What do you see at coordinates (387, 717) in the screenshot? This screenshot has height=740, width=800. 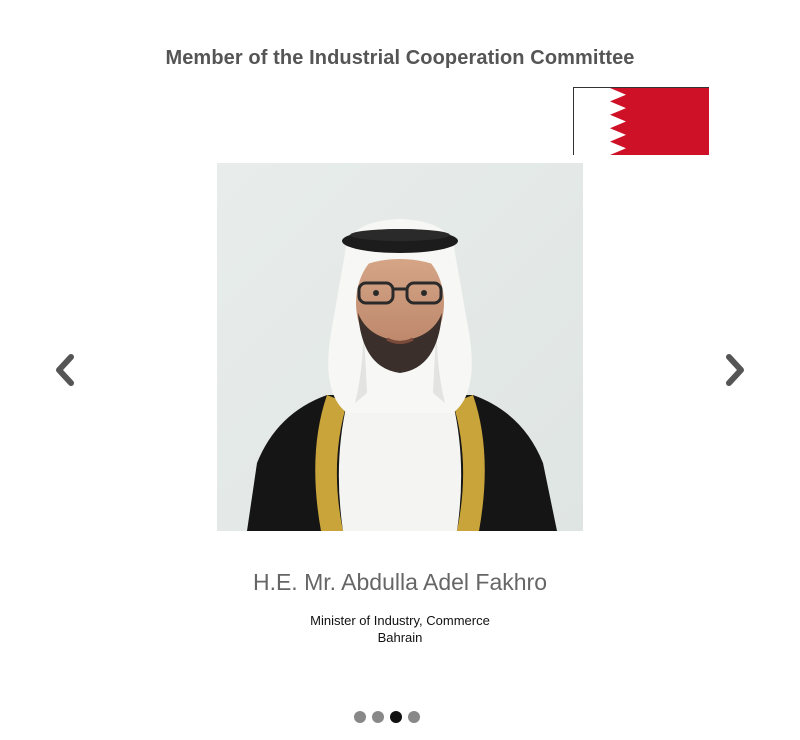 I see `carousel-pagination` at bounding box center [387, 717].